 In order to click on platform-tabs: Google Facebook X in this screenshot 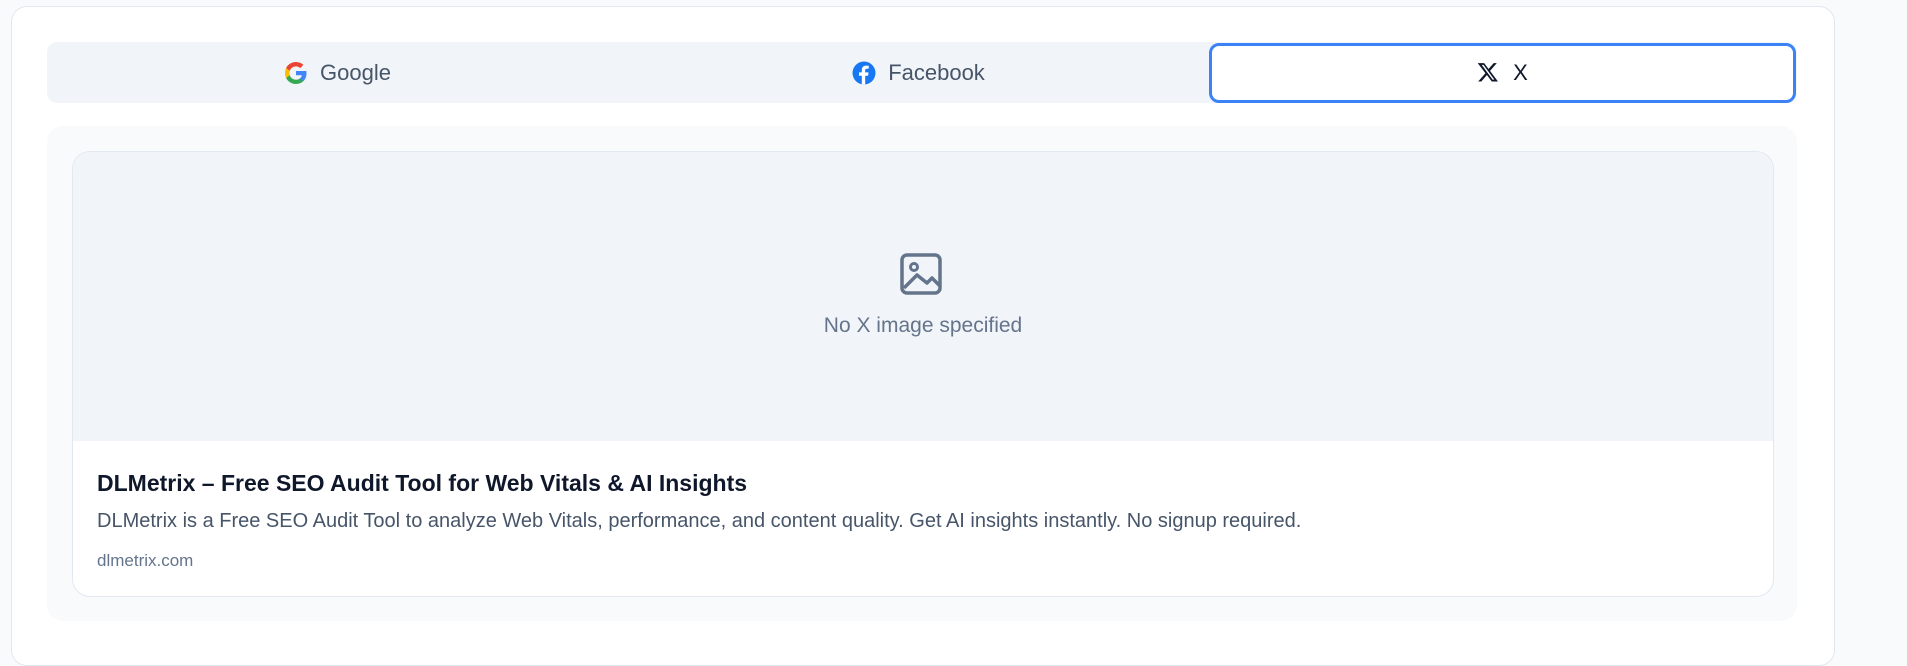, I will do `click(922, 72)`.